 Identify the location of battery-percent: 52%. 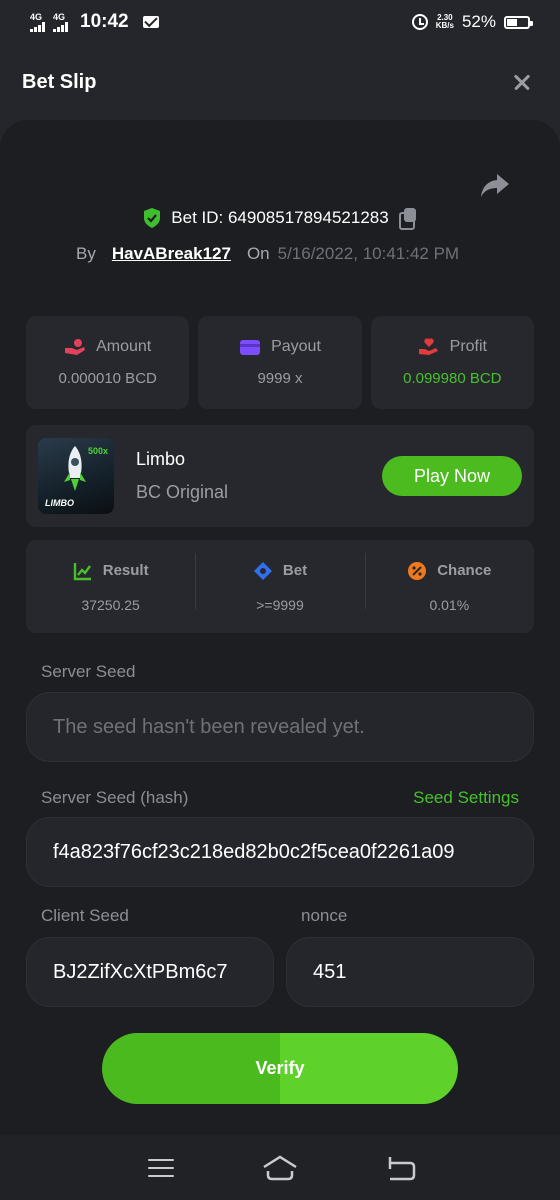
(478, 21).